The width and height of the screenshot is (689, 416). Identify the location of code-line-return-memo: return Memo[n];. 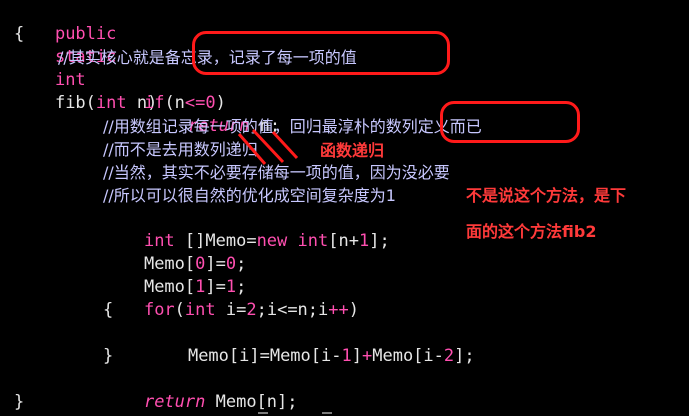
(200, 390).